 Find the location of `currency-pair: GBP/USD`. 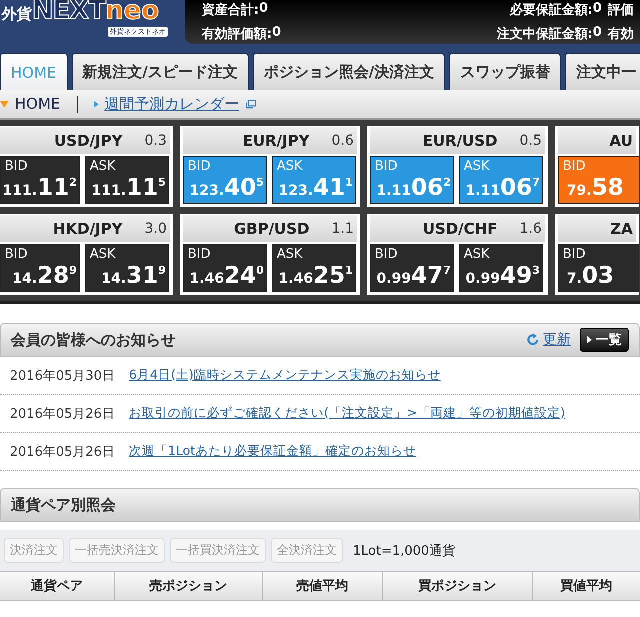

currency-pair: GBP/USD is located at coordinates (272, 229).